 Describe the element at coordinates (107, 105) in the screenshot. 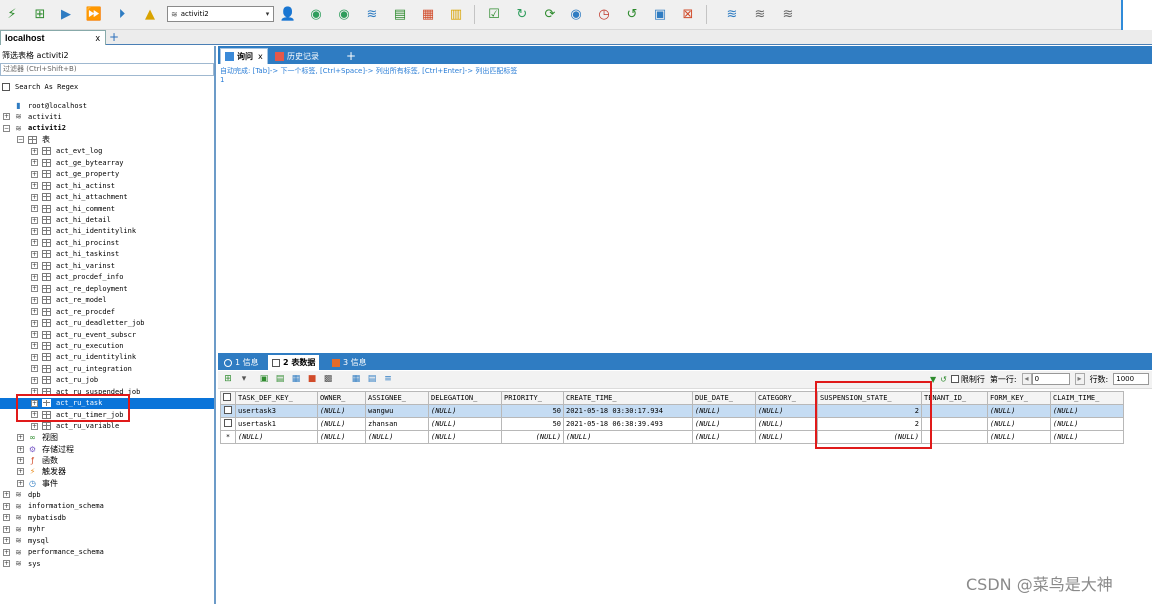

I see `tree-item-root-localhost: ▮ root@localhost` at that location.